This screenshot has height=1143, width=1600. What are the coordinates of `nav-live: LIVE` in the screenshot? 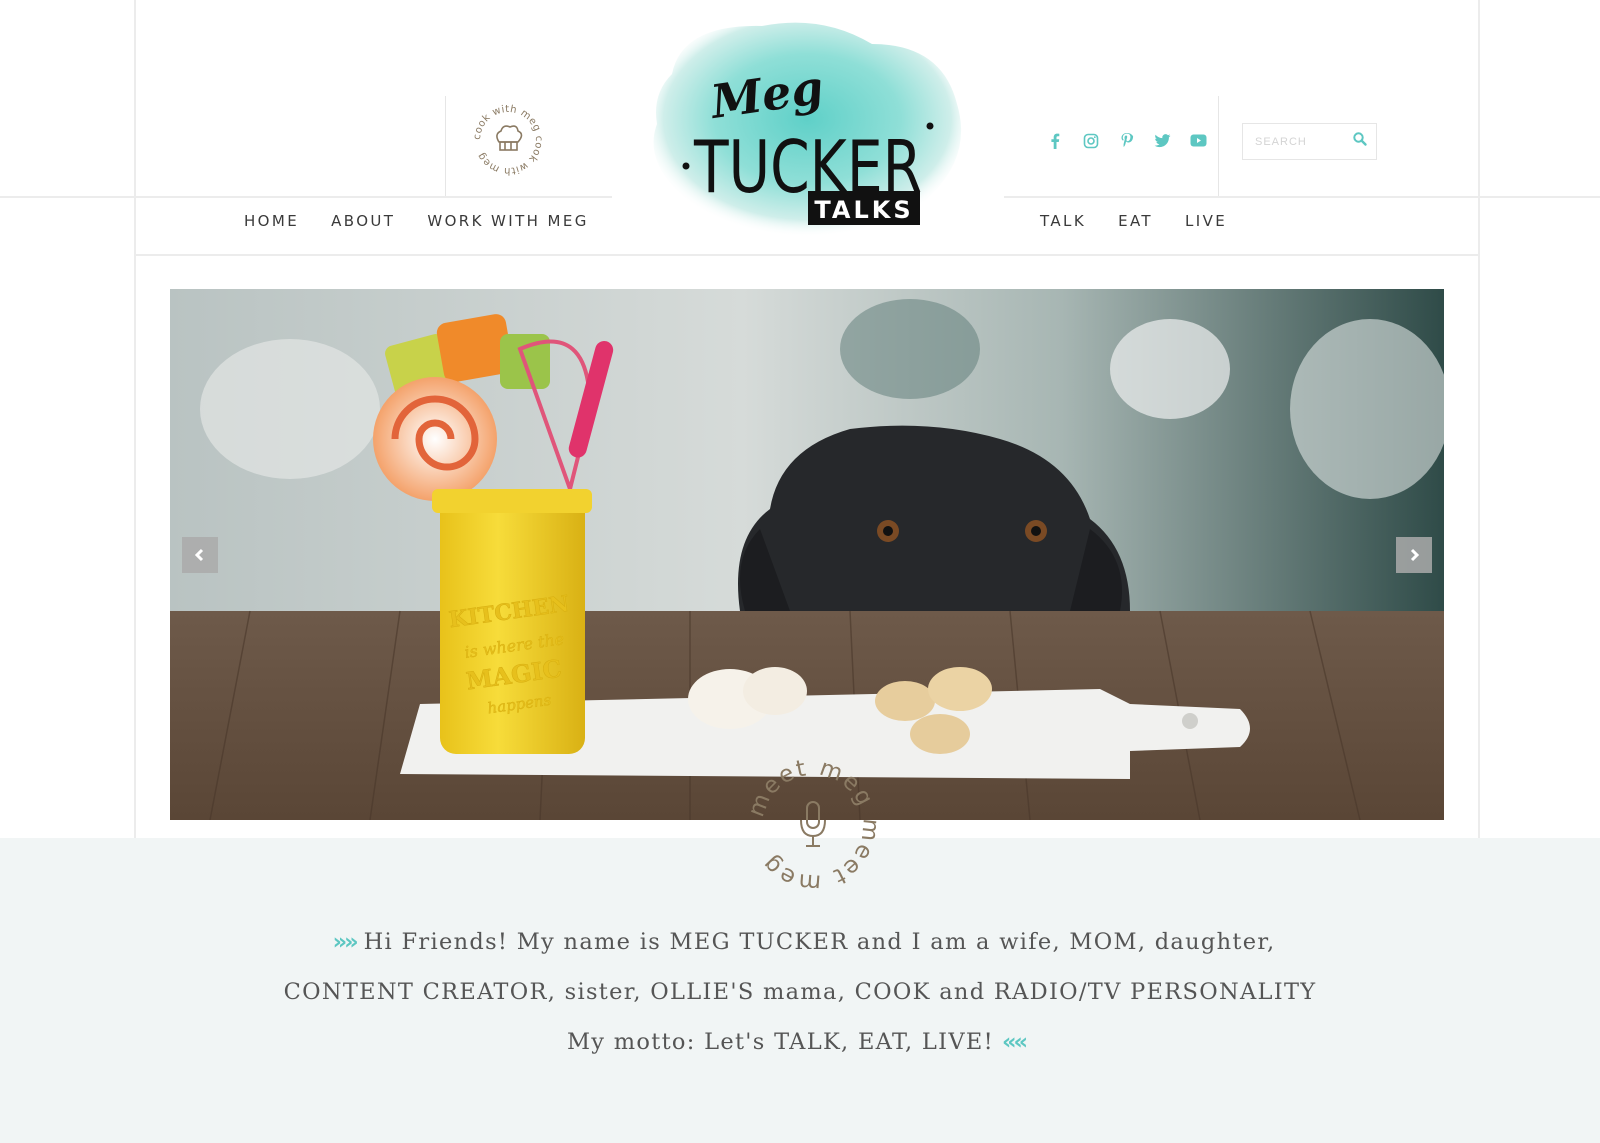 It's located at (1206, 221).